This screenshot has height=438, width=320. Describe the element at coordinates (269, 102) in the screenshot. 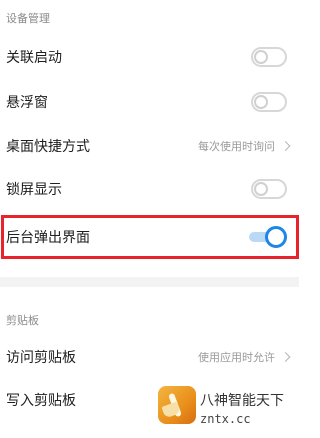

I see `floating-window-toggle` at that location.